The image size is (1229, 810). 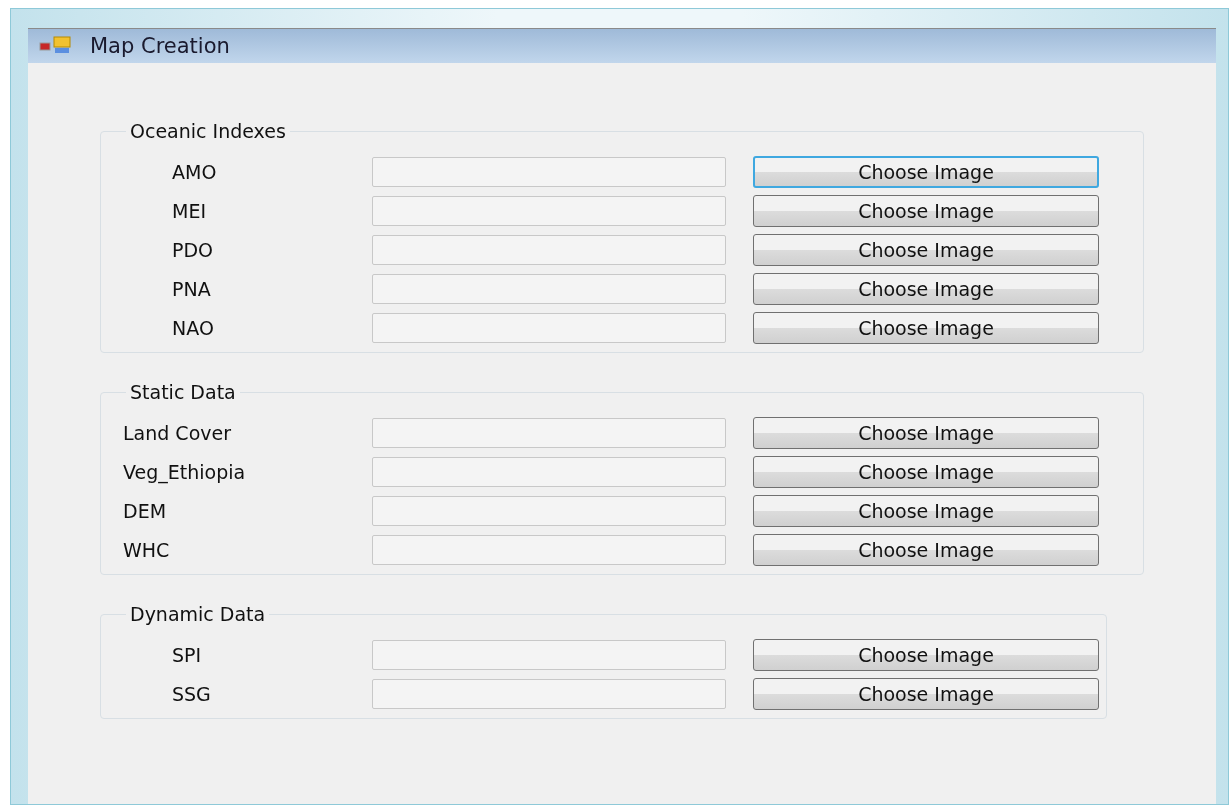 I want to click on field-label: SSG, so click(x=191, y=694).